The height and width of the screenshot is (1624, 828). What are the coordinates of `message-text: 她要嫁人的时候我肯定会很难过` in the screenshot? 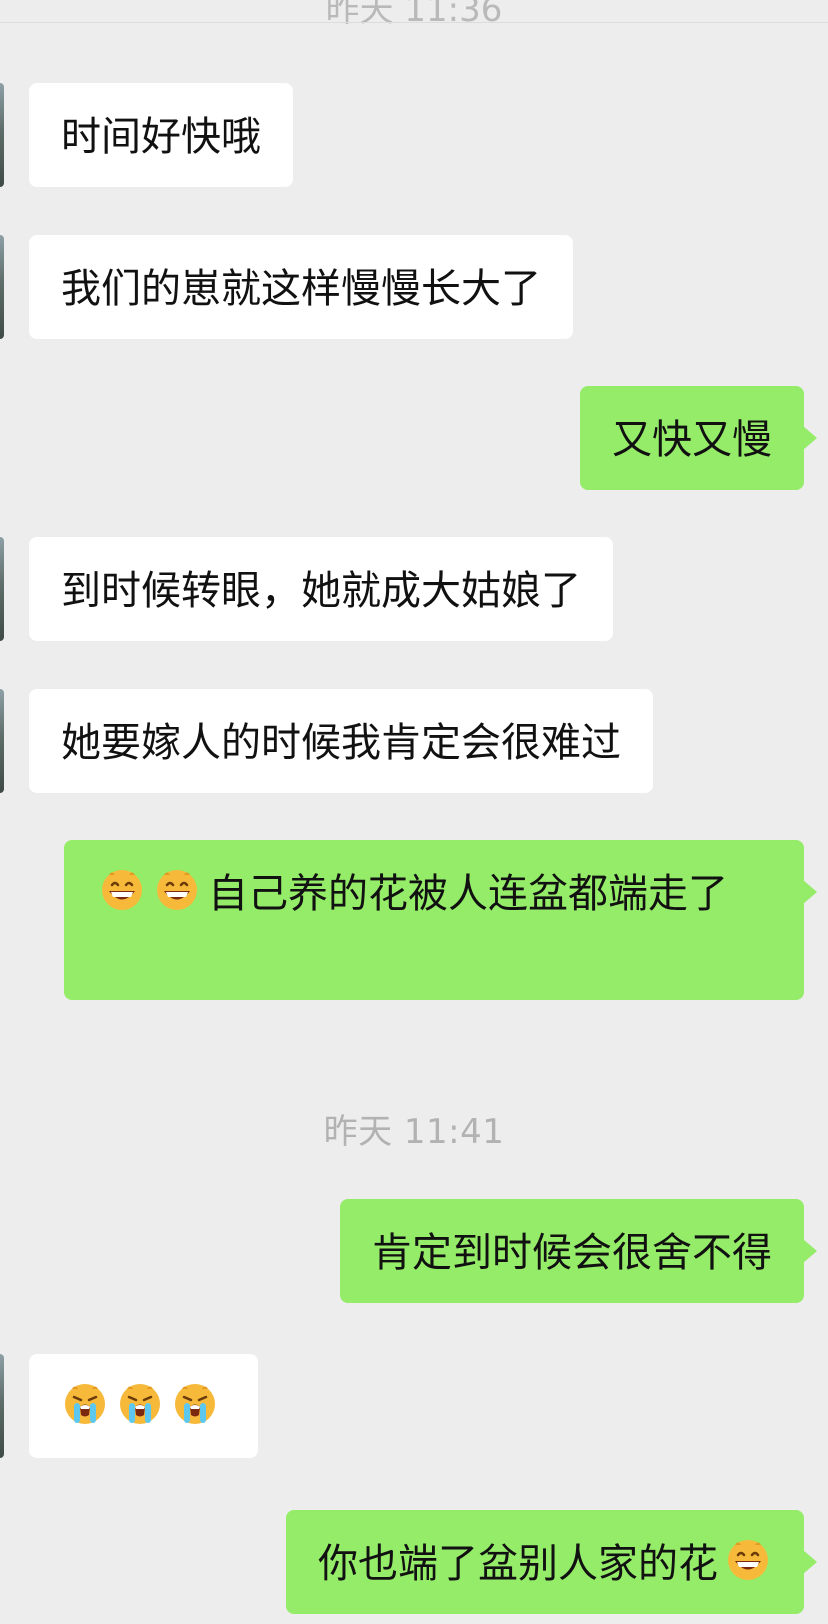 It's located at (341, 743).